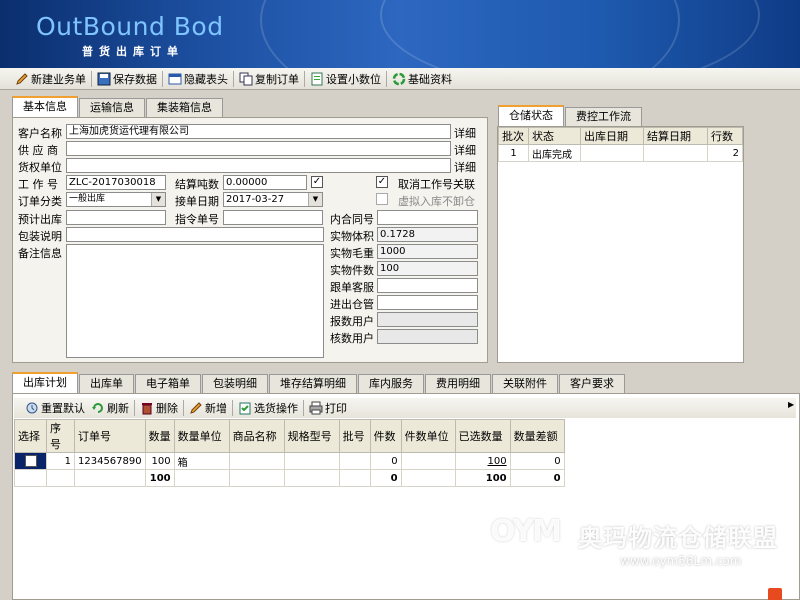 Image resolution: width=800 pixels, height=600 pixels. Describe the element at coordinates (554, 136) in the screenshot. I see `status-col-state: 状态` at that location.